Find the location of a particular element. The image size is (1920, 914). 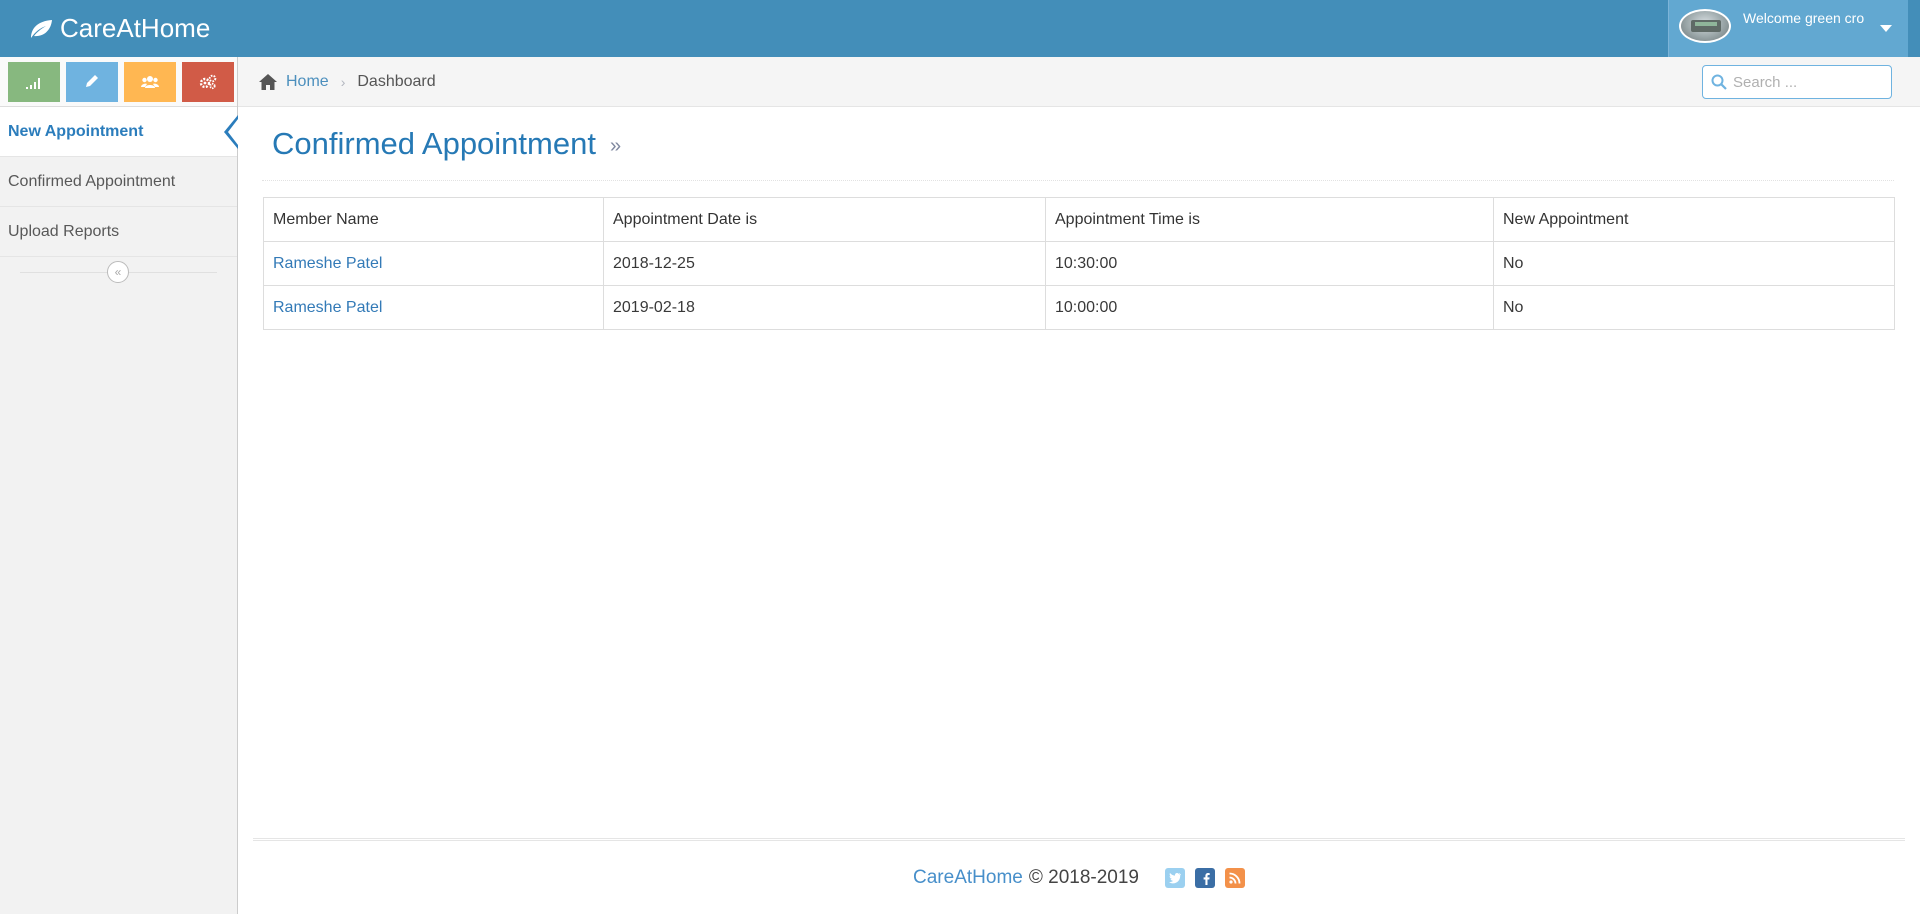

social-links is located at coordinates (1204, 877).